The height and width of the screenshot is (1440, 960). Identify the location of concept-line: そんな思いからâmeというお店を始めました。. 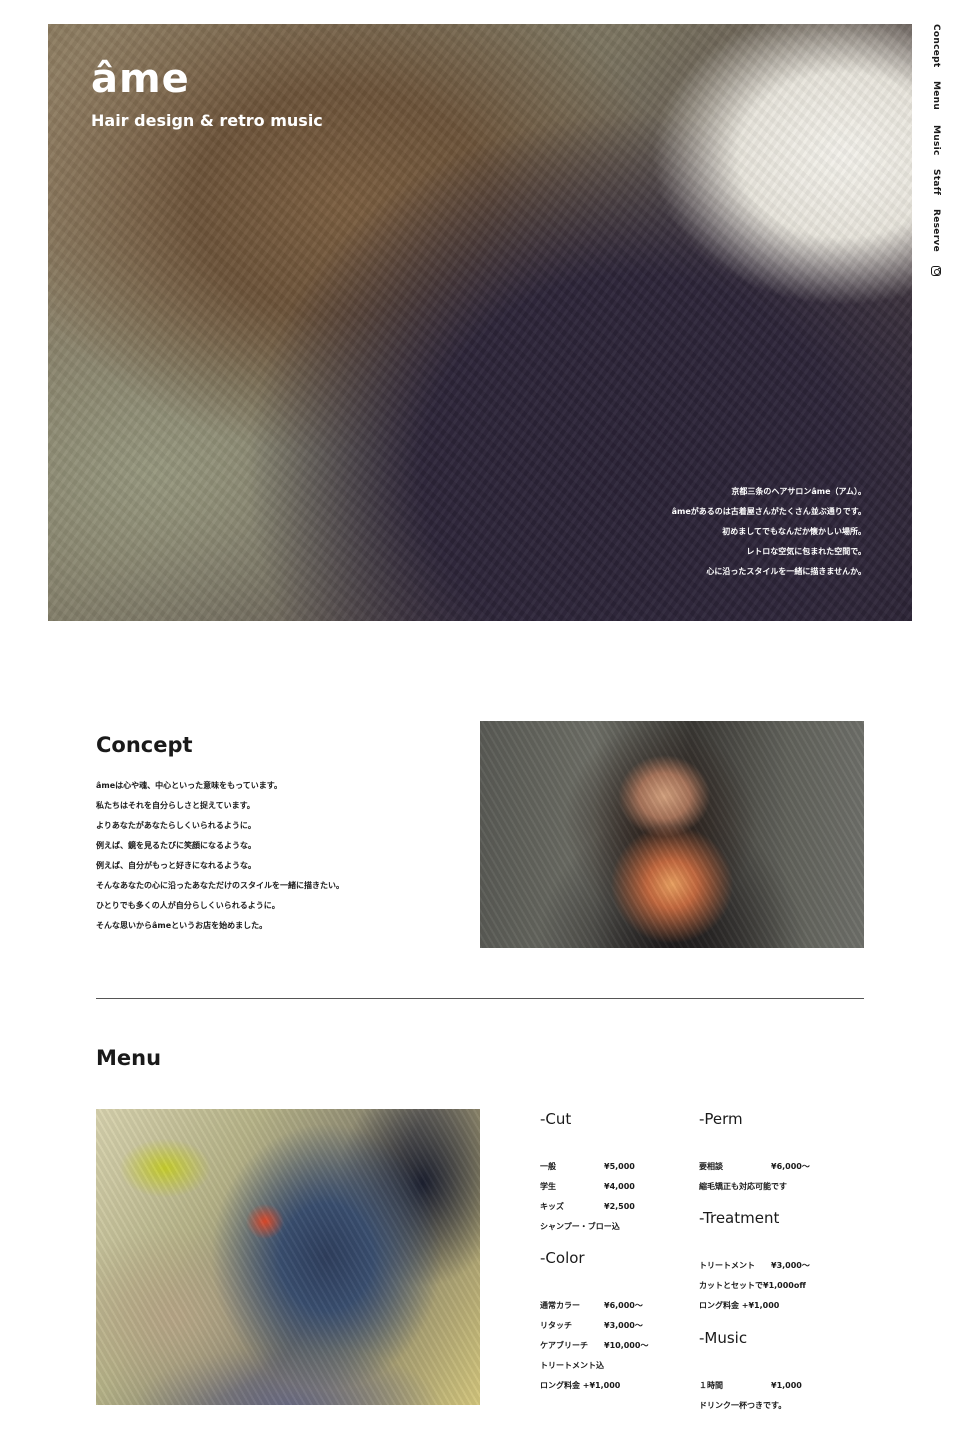
(182, 925).